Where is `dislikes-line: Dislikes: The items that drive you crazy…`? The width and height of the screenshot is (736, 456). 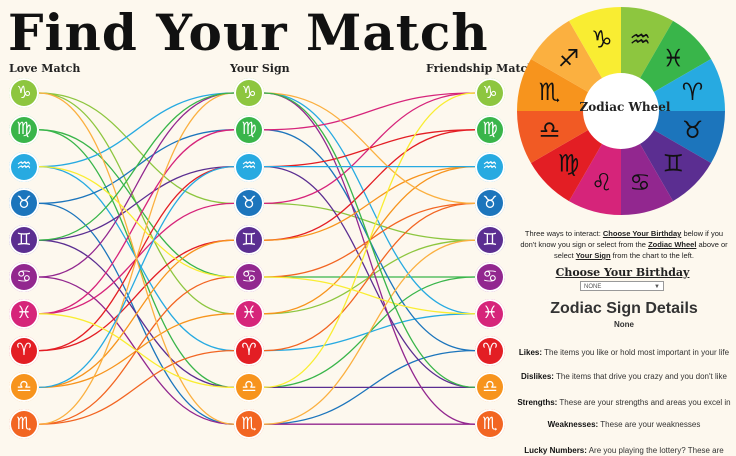
dislikes-line: Dislikes: The items that drive you crazy… is located at coordinates (624, 376).